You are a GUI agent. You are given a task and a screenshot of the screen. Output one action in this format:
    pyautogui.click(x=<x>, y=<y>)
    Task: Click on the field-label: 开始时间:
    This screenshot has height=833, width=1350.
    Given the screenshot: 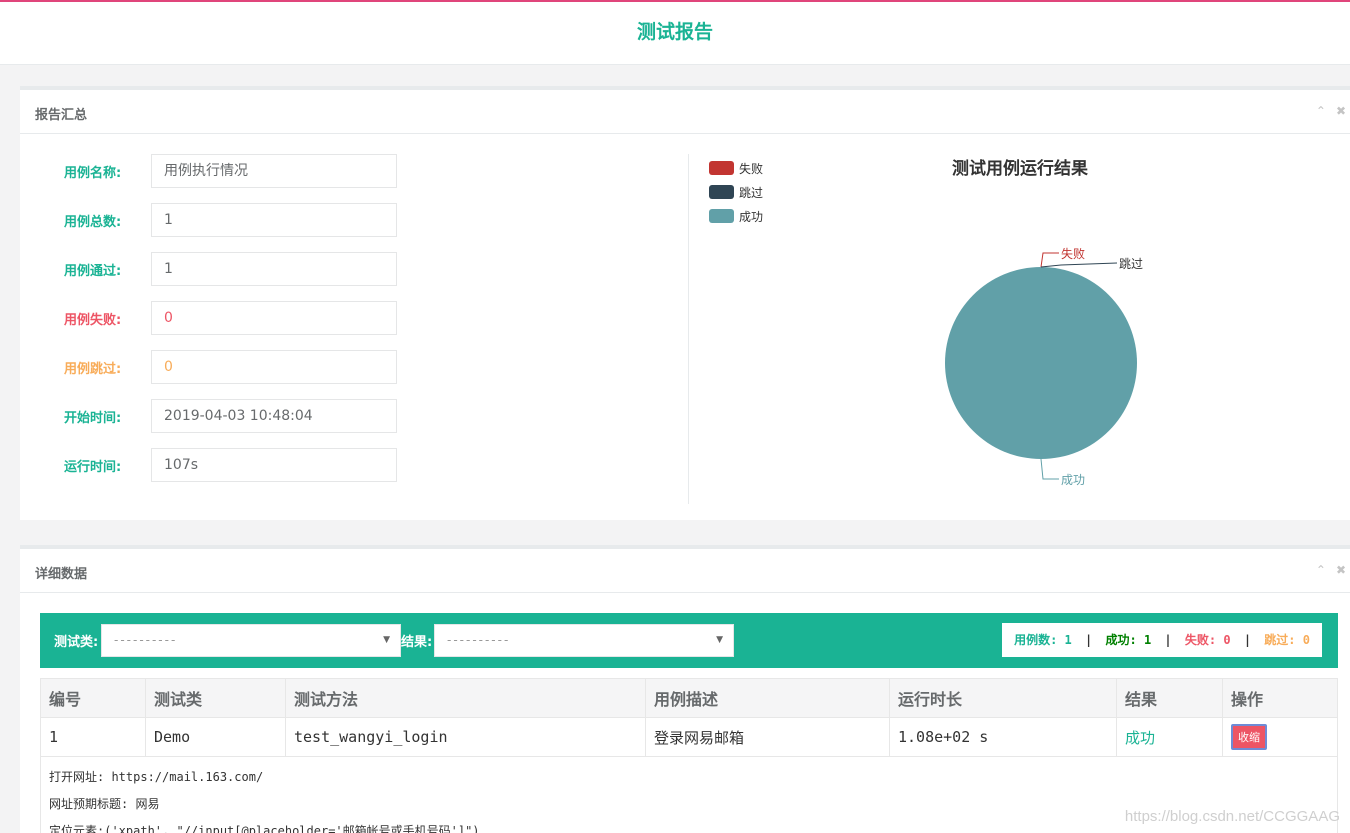 What is the action you would take?
    pyautogui.click(x=93, y=418)
    